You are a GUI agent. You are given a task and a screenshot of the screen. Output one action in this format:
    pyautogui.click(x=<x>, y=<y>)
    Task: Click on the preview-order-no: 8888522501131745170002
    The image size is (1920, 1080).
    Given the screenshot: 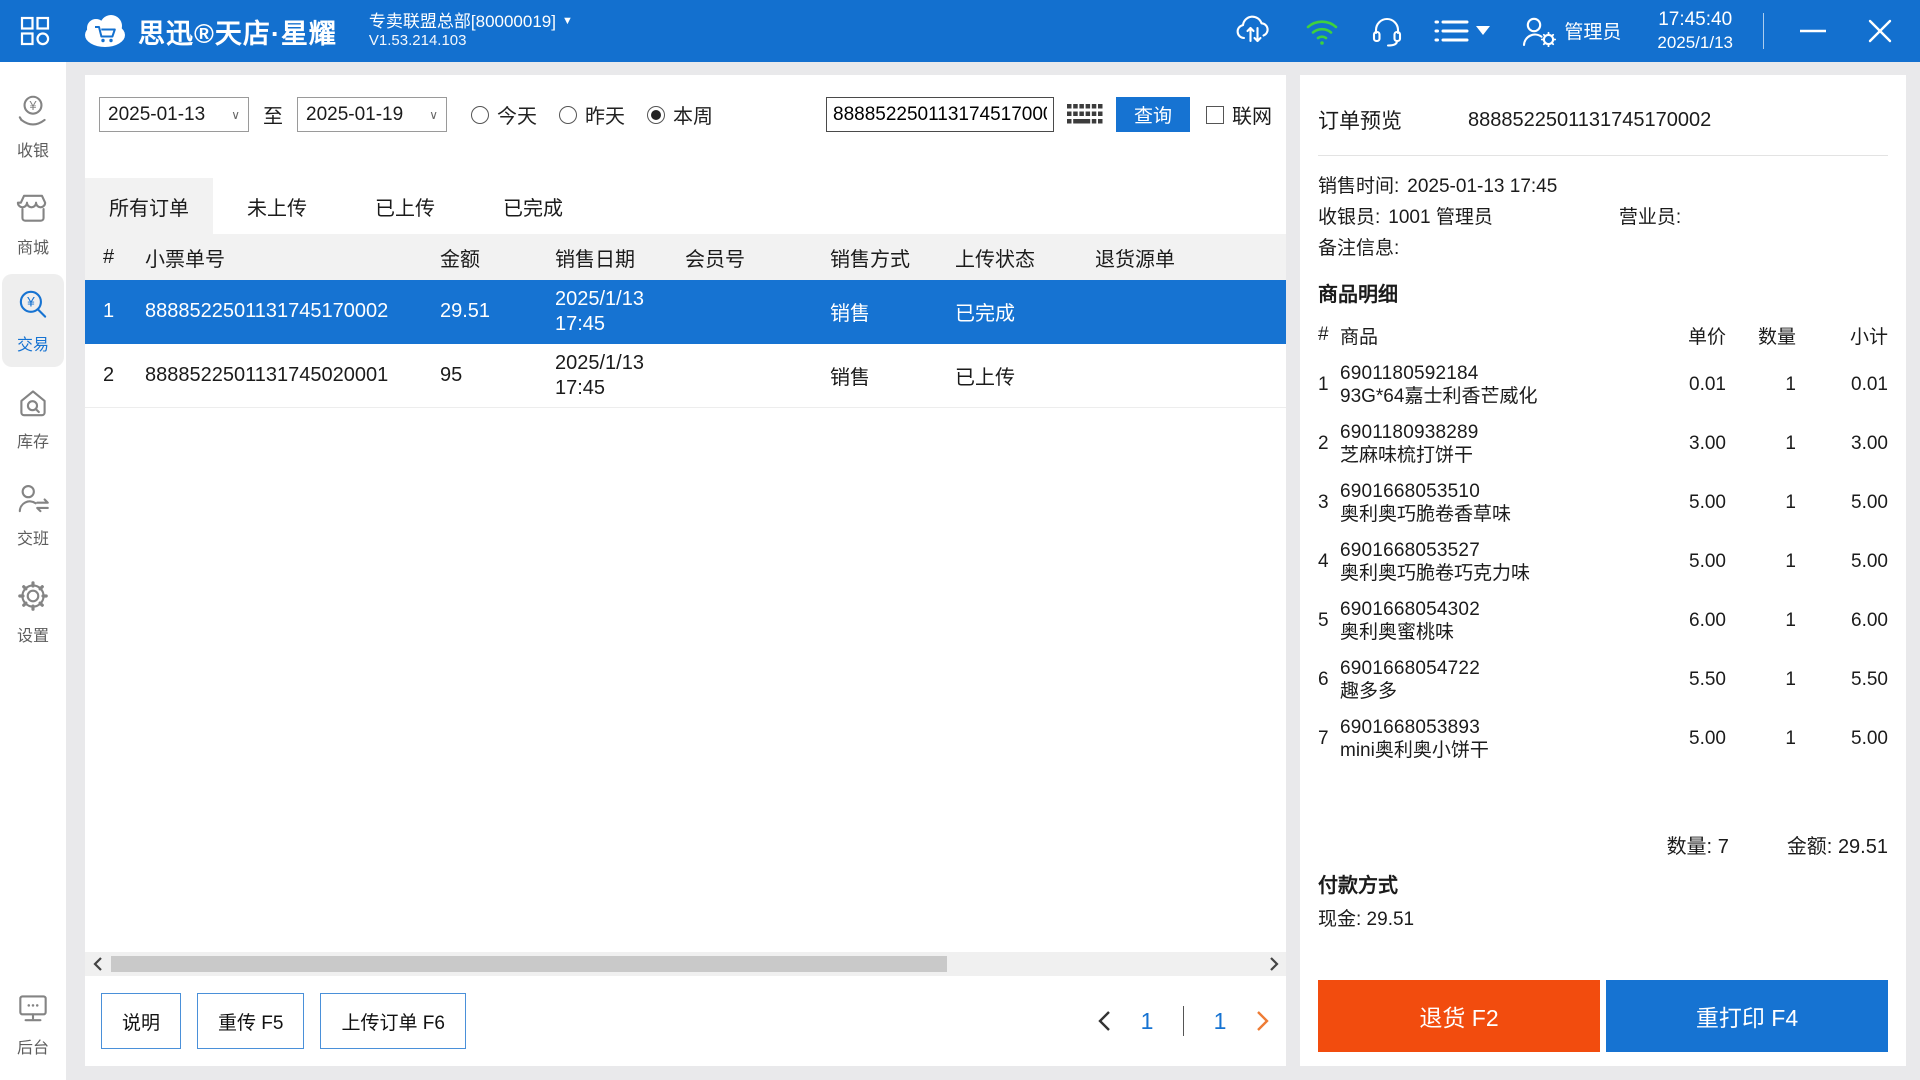 What is the action you would take?
    pyautogui.click(x=1590, y=119)
    